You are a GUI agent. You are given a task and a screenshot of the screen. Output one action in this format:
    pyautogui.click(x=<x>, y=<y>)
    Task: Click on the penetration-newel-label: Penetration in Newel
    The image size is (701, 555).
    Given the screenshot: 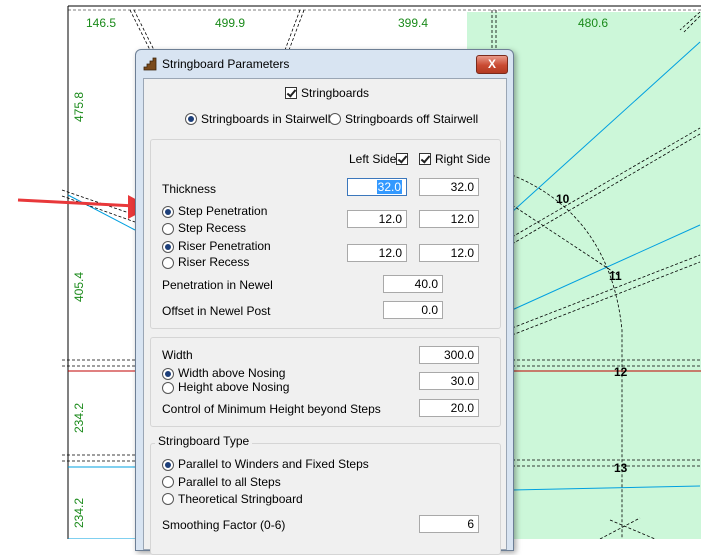 What is the action you would take?
    pyautogui.click(x=217, y=285)
    